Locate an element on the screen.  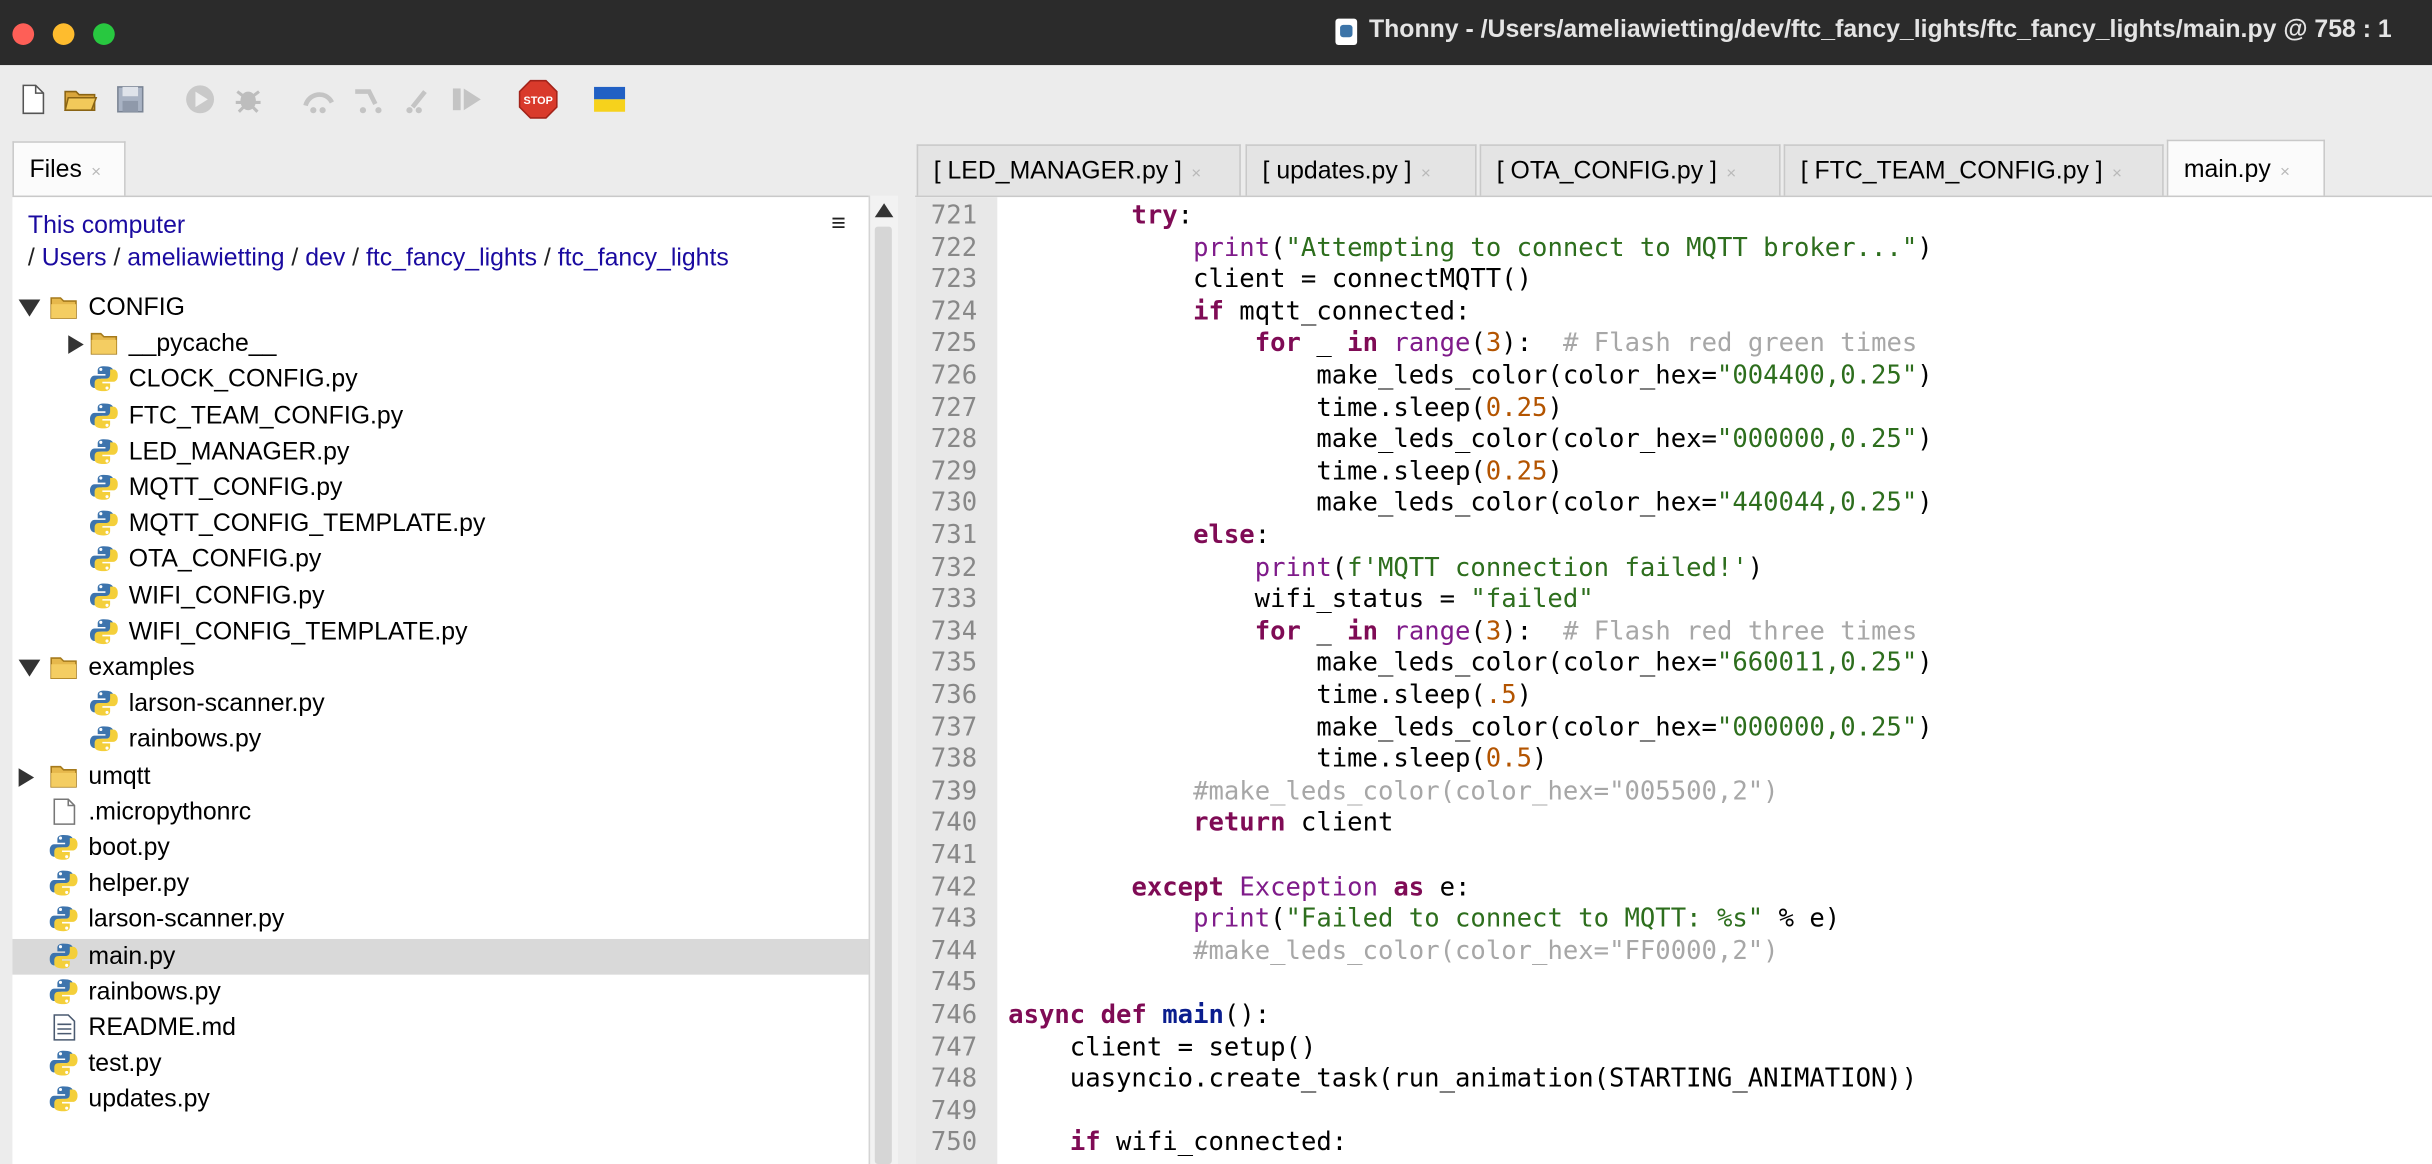
minimize-window-button is located at coordinates (63, 34).